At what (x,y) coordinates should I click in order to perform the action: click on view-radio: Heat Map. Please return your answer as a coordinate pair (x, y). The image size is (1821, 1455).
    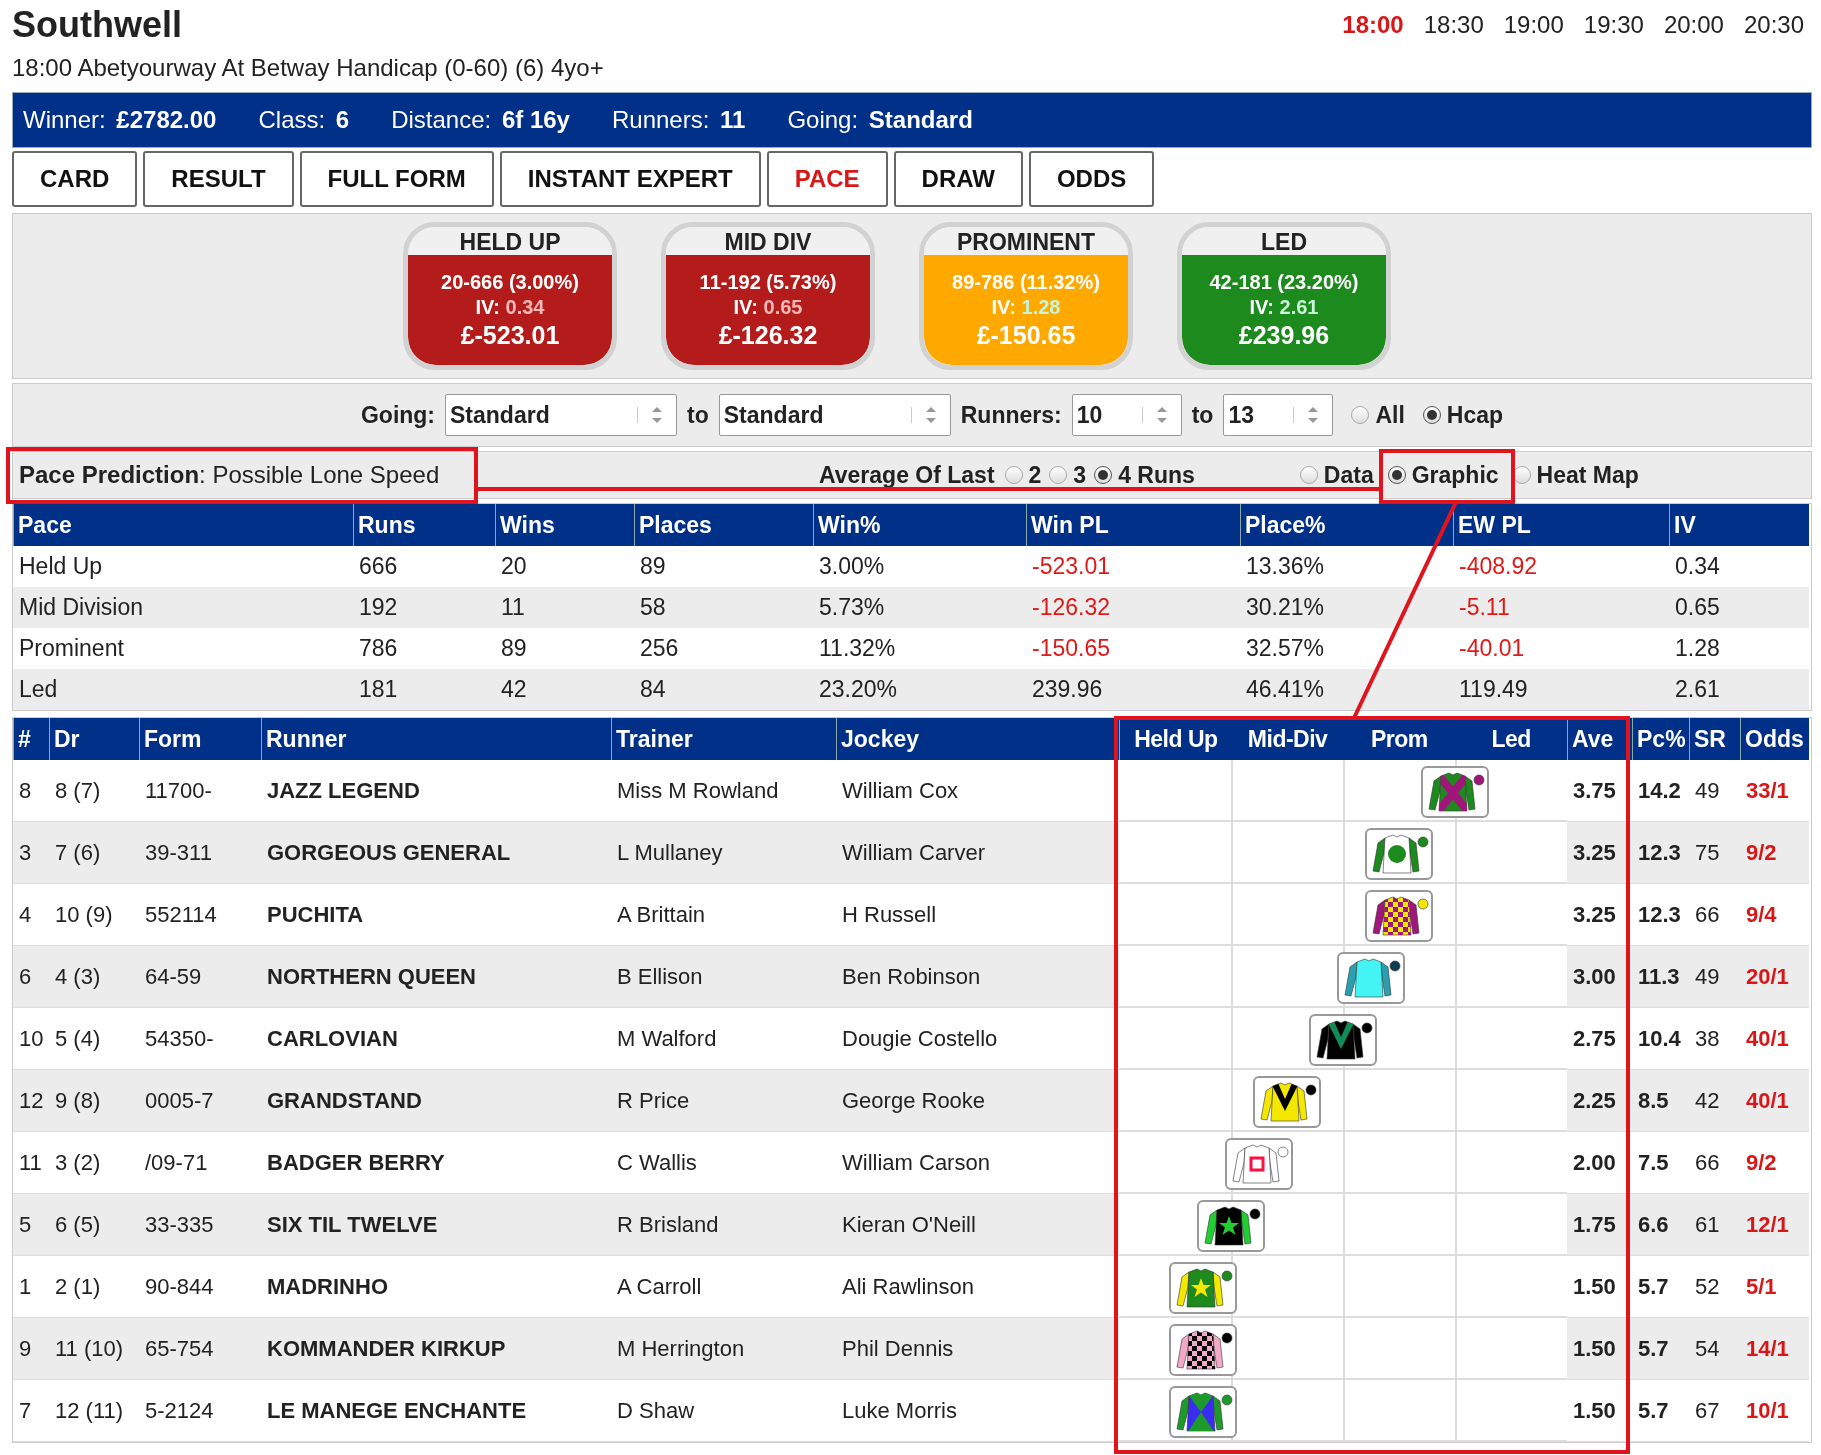
    Looking at the image, I should click on (1575, 475).